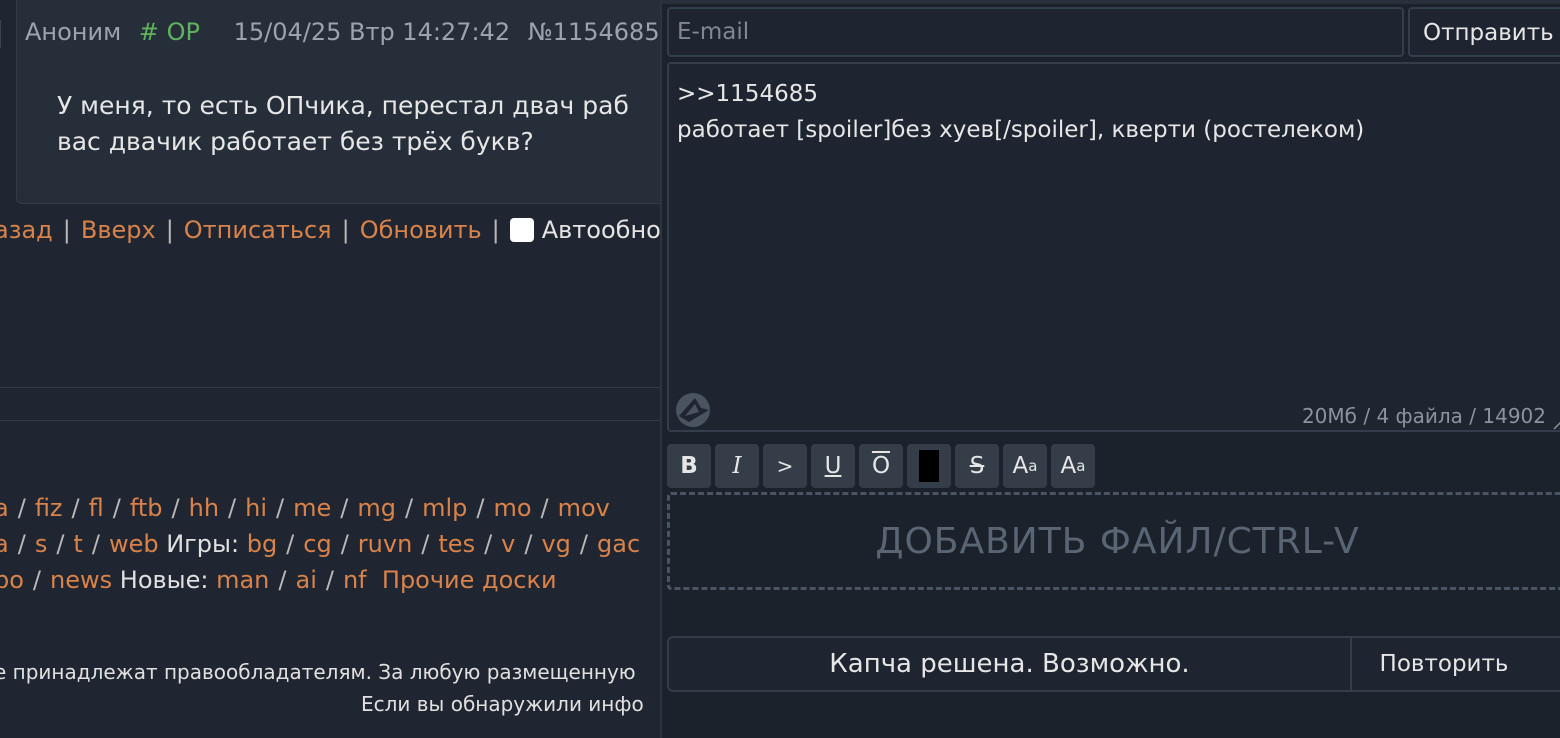 The height and width of the screenshot is (738, 1560). Describe the element at coordinates (376, 508) in the screenshot. I see `board-link: mg` at that location.